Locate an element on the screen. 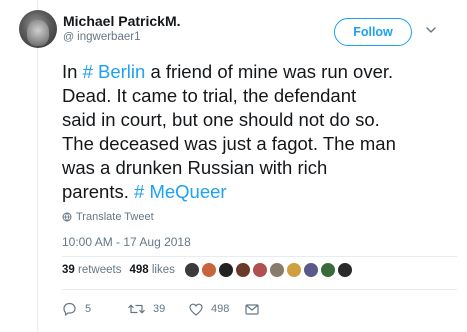 The width and height of the screenshot is (467, 332). retweet-count: 39 is located at coordinates (159, 309).